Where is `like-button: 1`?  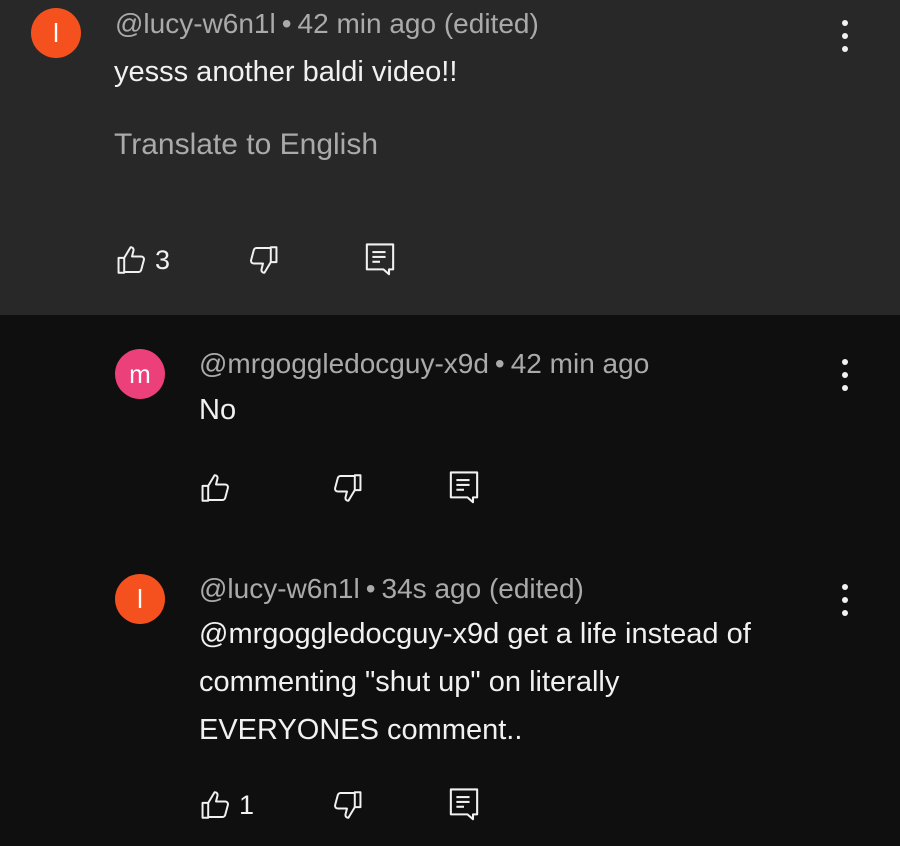 like-button: 1 is located at coordinates (226, 805).